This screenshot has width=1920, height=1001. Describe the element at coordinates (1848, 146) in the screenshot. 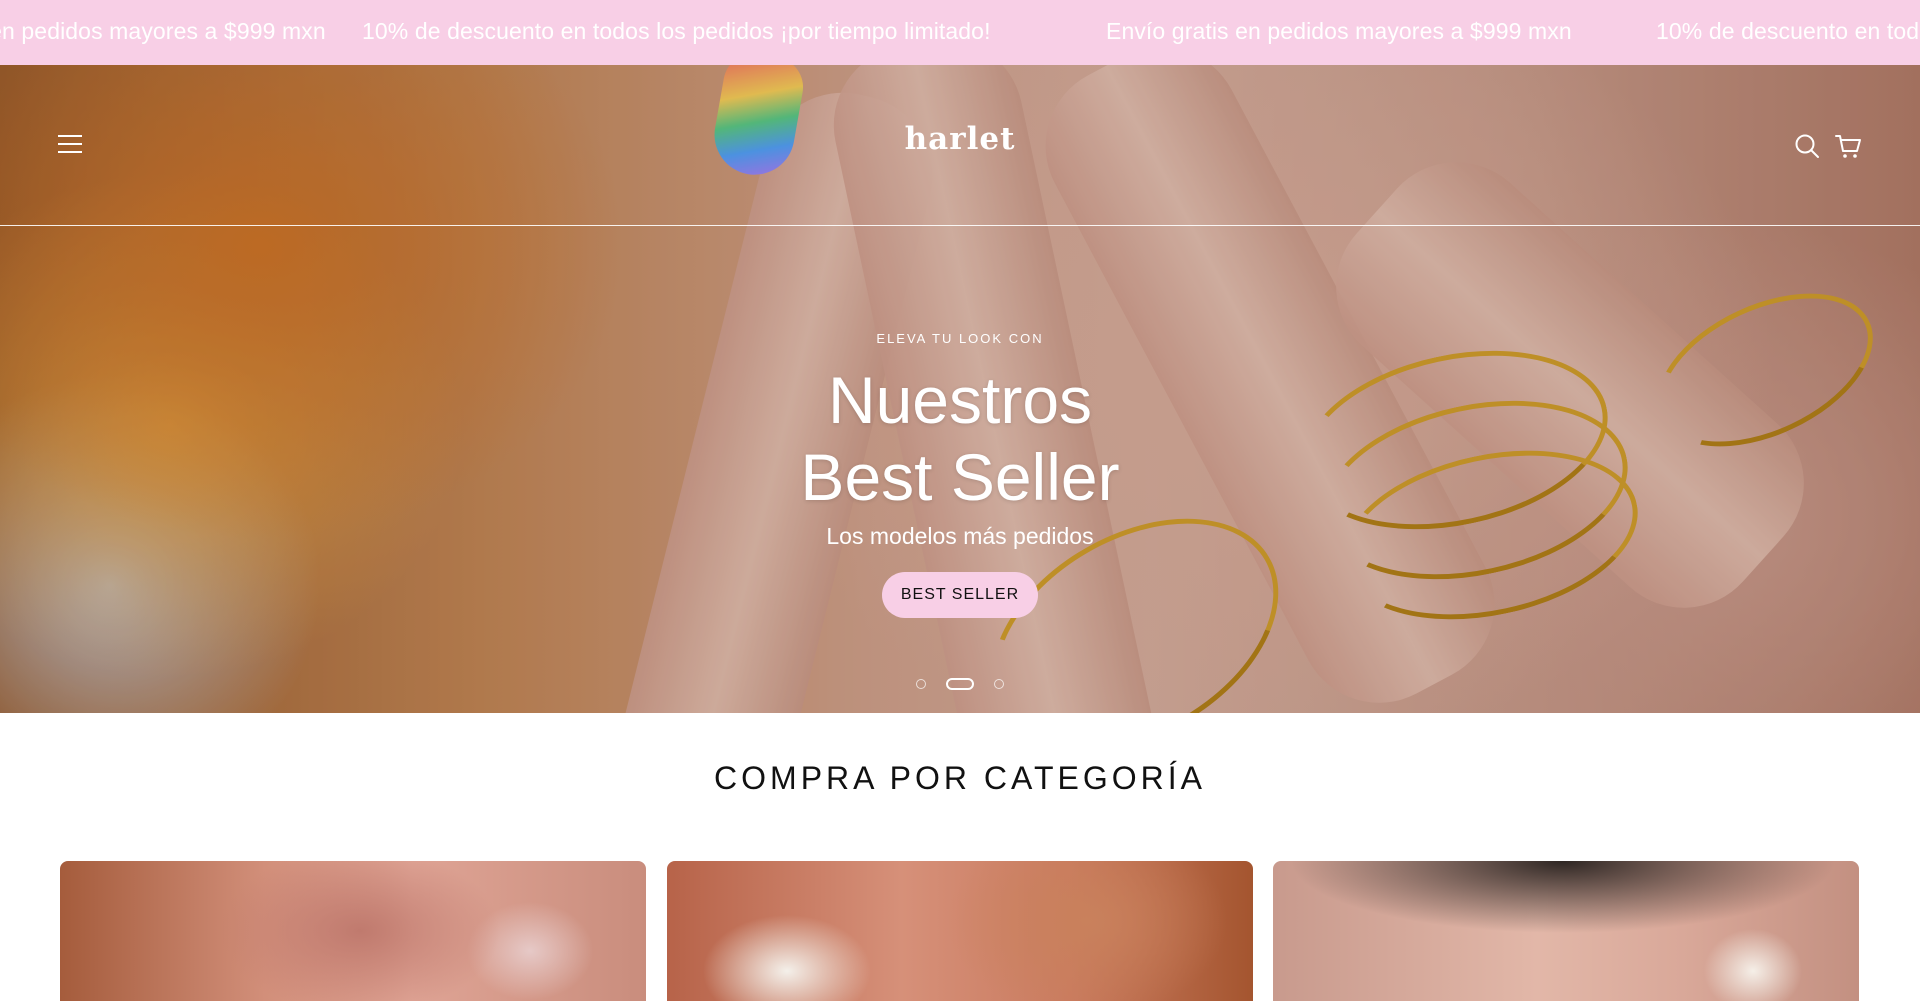

I see `cart-icon` at that location.